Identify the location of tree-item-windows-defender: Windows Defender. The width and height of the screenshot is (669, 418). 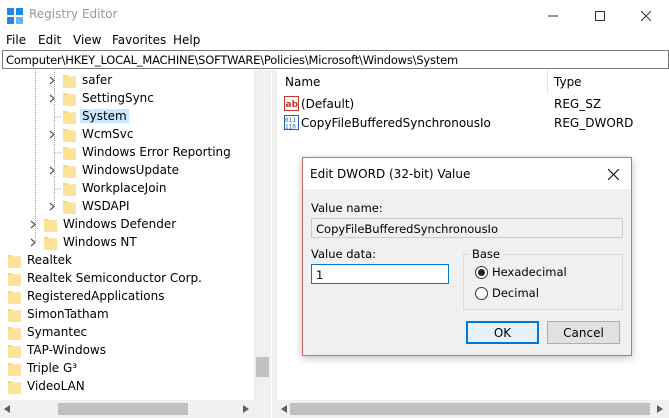
(103, 224).